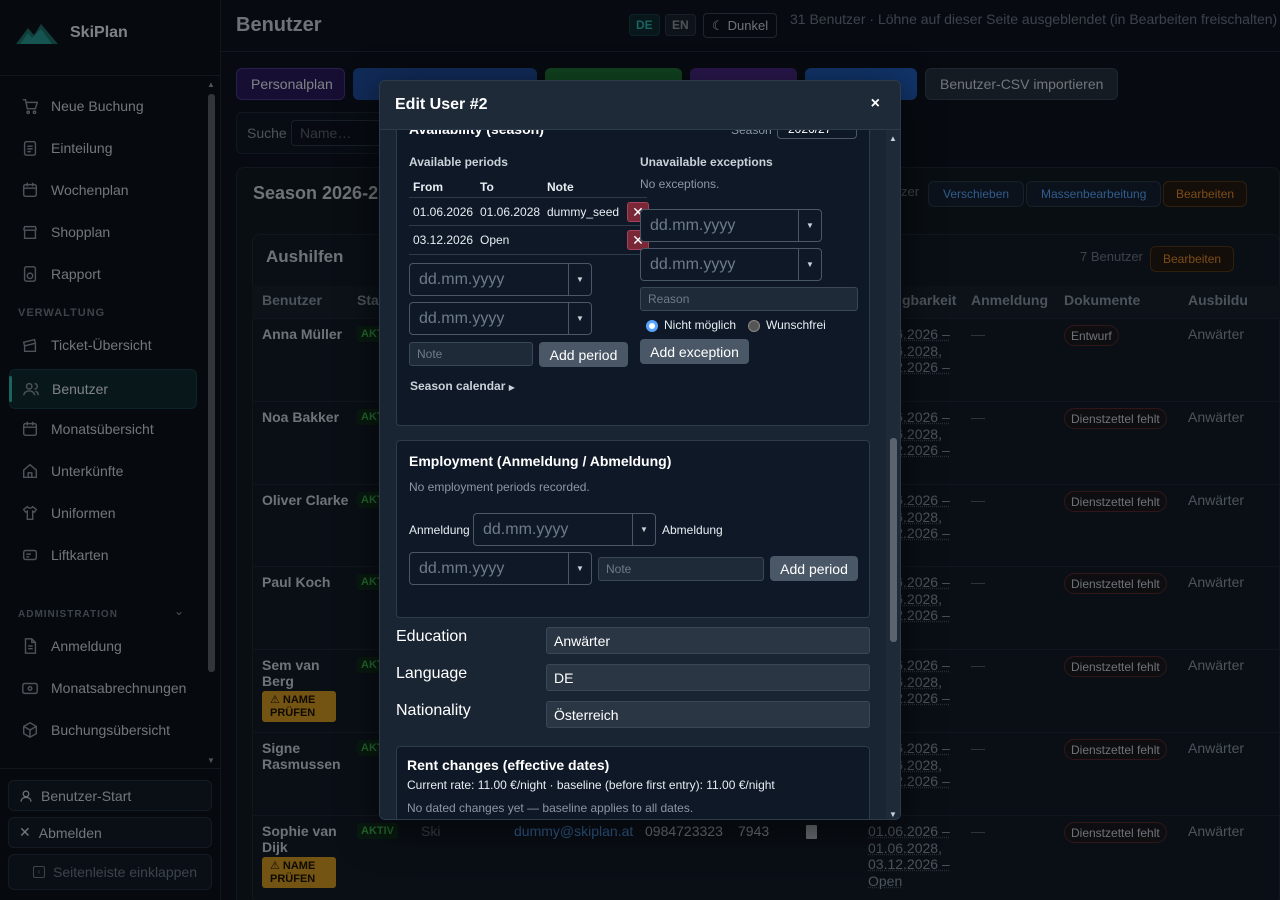  What do you see at coordinates (708, 714) in the screenshot?
I see `nationality-input: Österreich` at bounding box center [708, 714].